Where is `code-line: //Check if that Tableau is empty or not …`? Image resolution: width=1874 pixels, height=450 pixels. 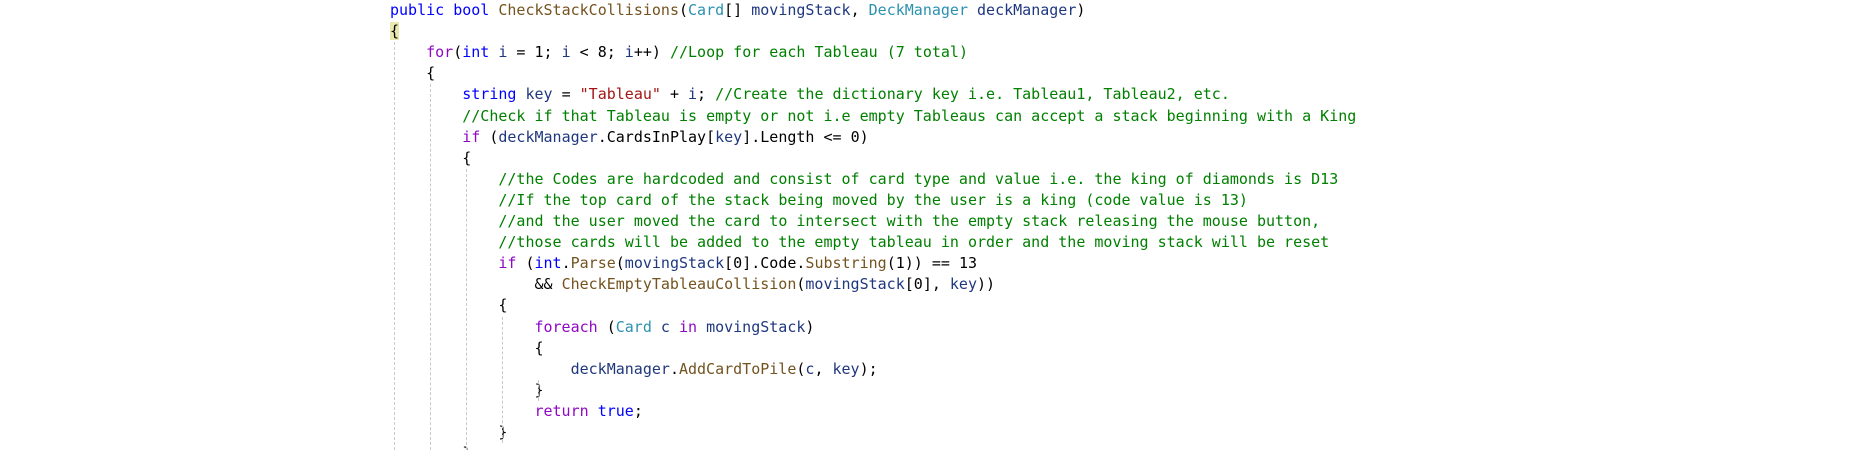
code-line: //Check if that Tableau is empty or not … is located at coordinates (909, 116).